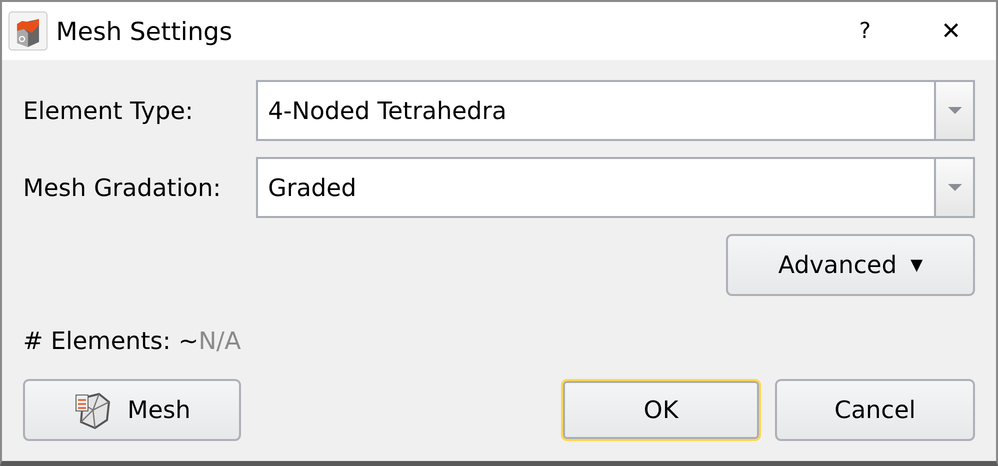 This screenshot has width=998, height=466. Describe the element at coordinates (875, 410) in the screenshot. I see `cancel-button: Cancel` at that location.